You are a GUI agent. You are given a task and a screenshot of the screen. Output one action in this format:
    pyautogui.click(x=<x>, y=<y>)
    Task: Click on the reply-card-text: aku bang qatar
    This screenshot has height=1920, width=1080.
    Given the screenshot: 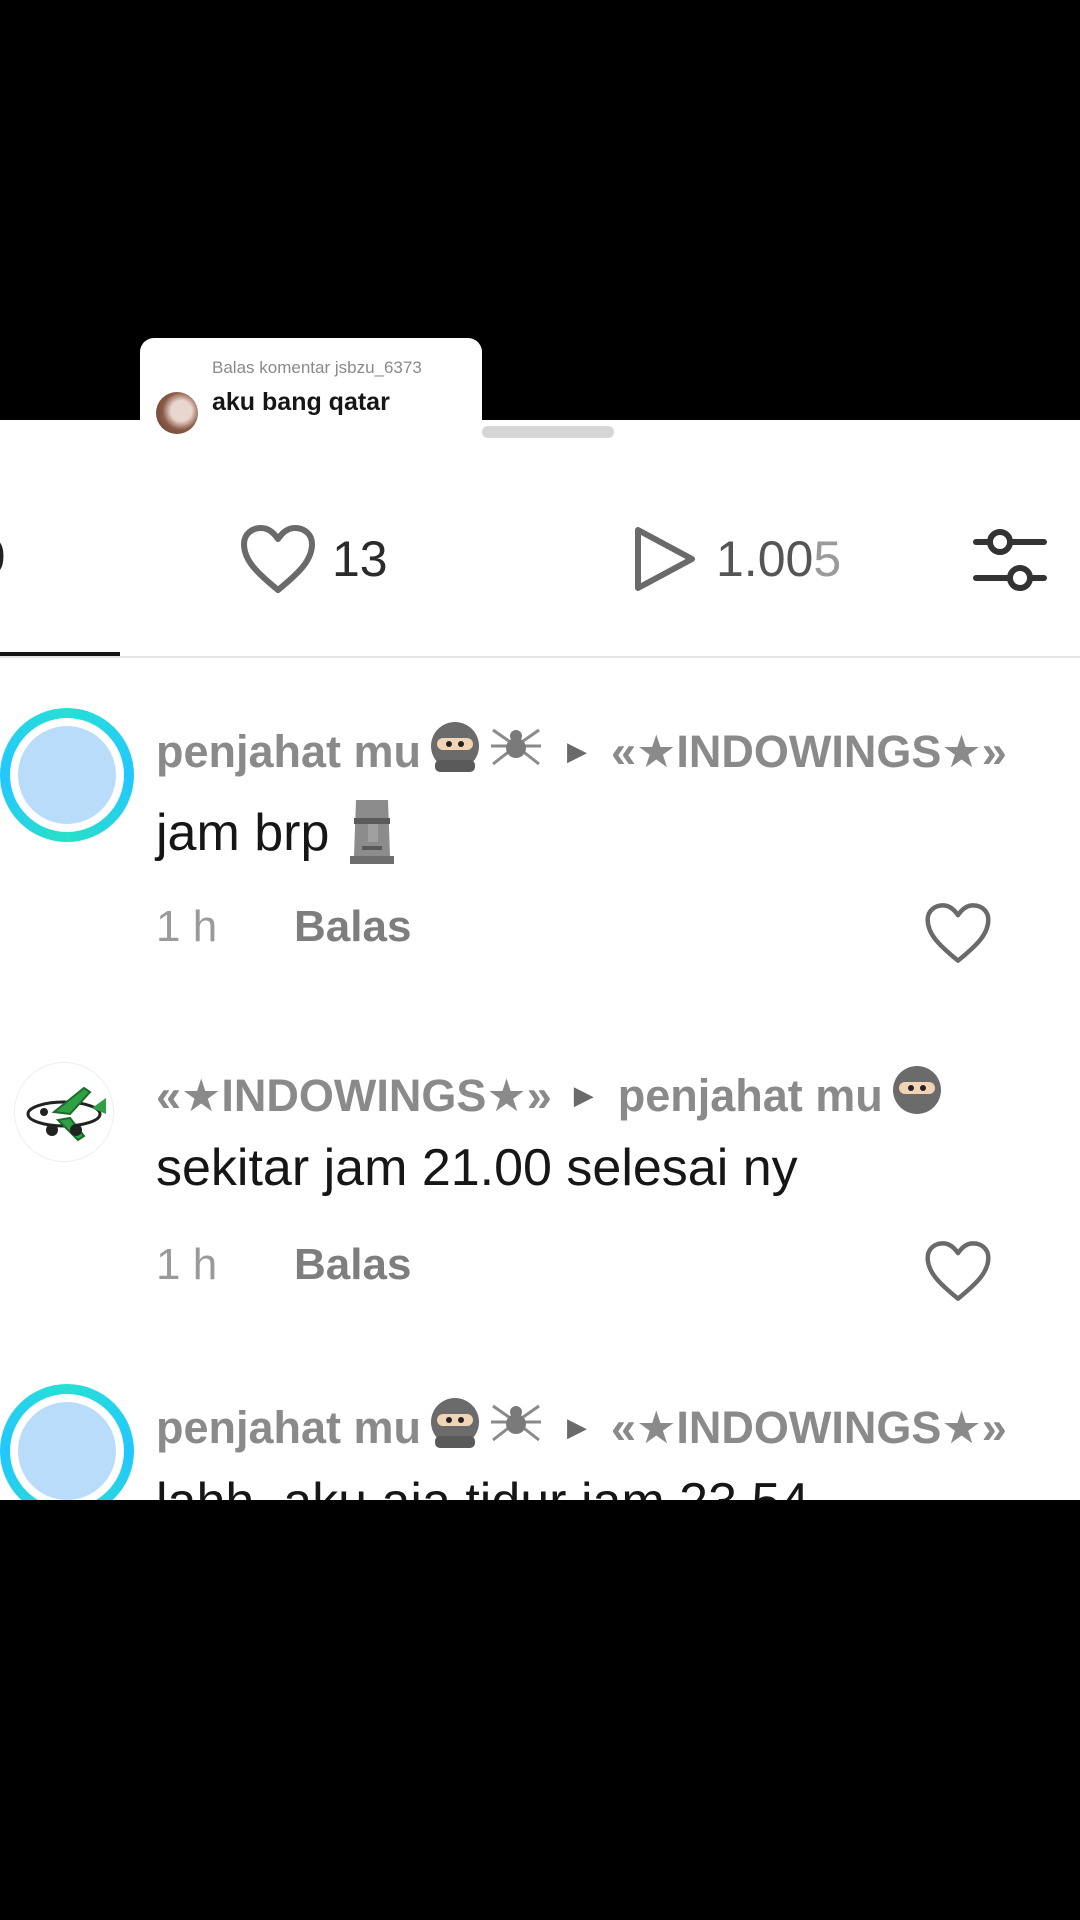 What is the action you would take?
    pyautogui.click(x=301, y=402)
    